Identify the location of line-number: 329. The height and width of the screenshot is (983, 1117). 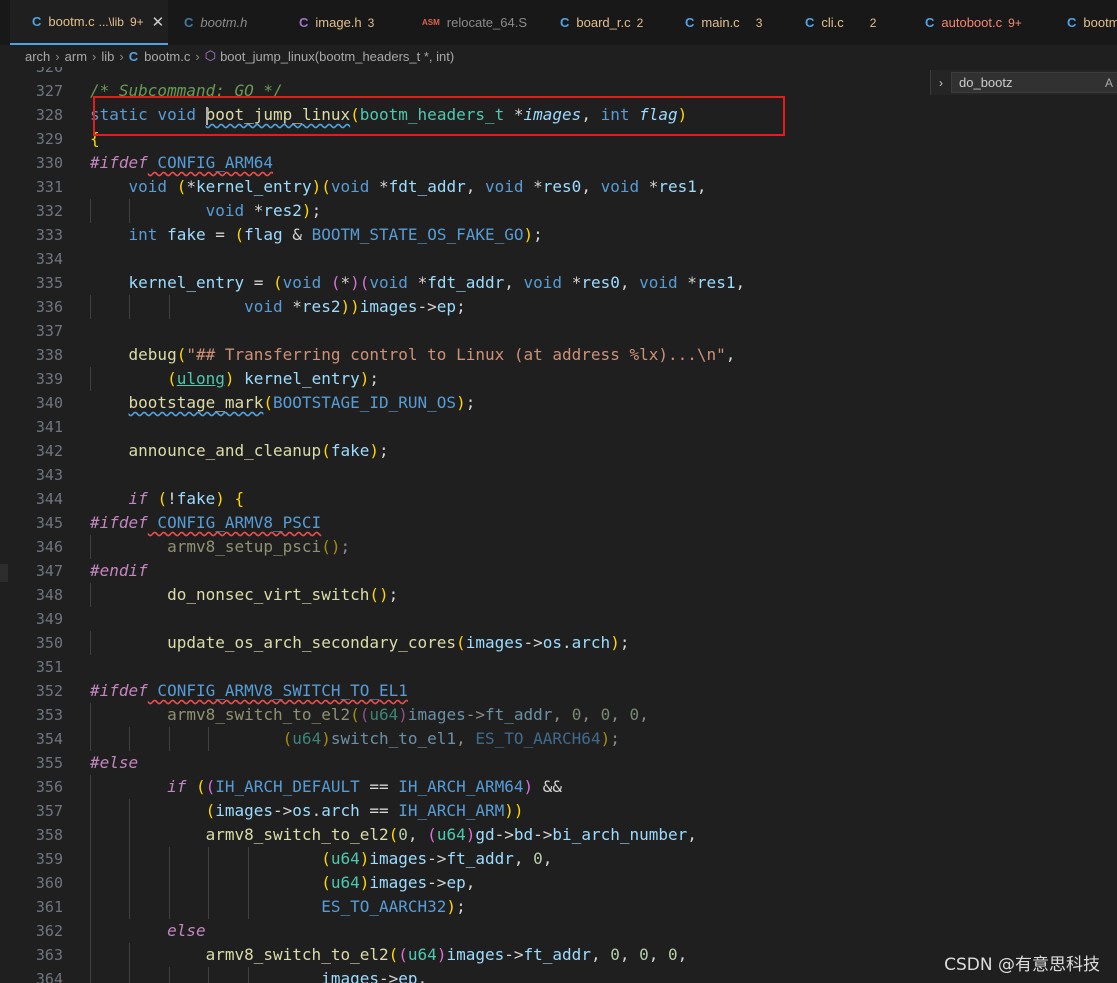
(49, 139).